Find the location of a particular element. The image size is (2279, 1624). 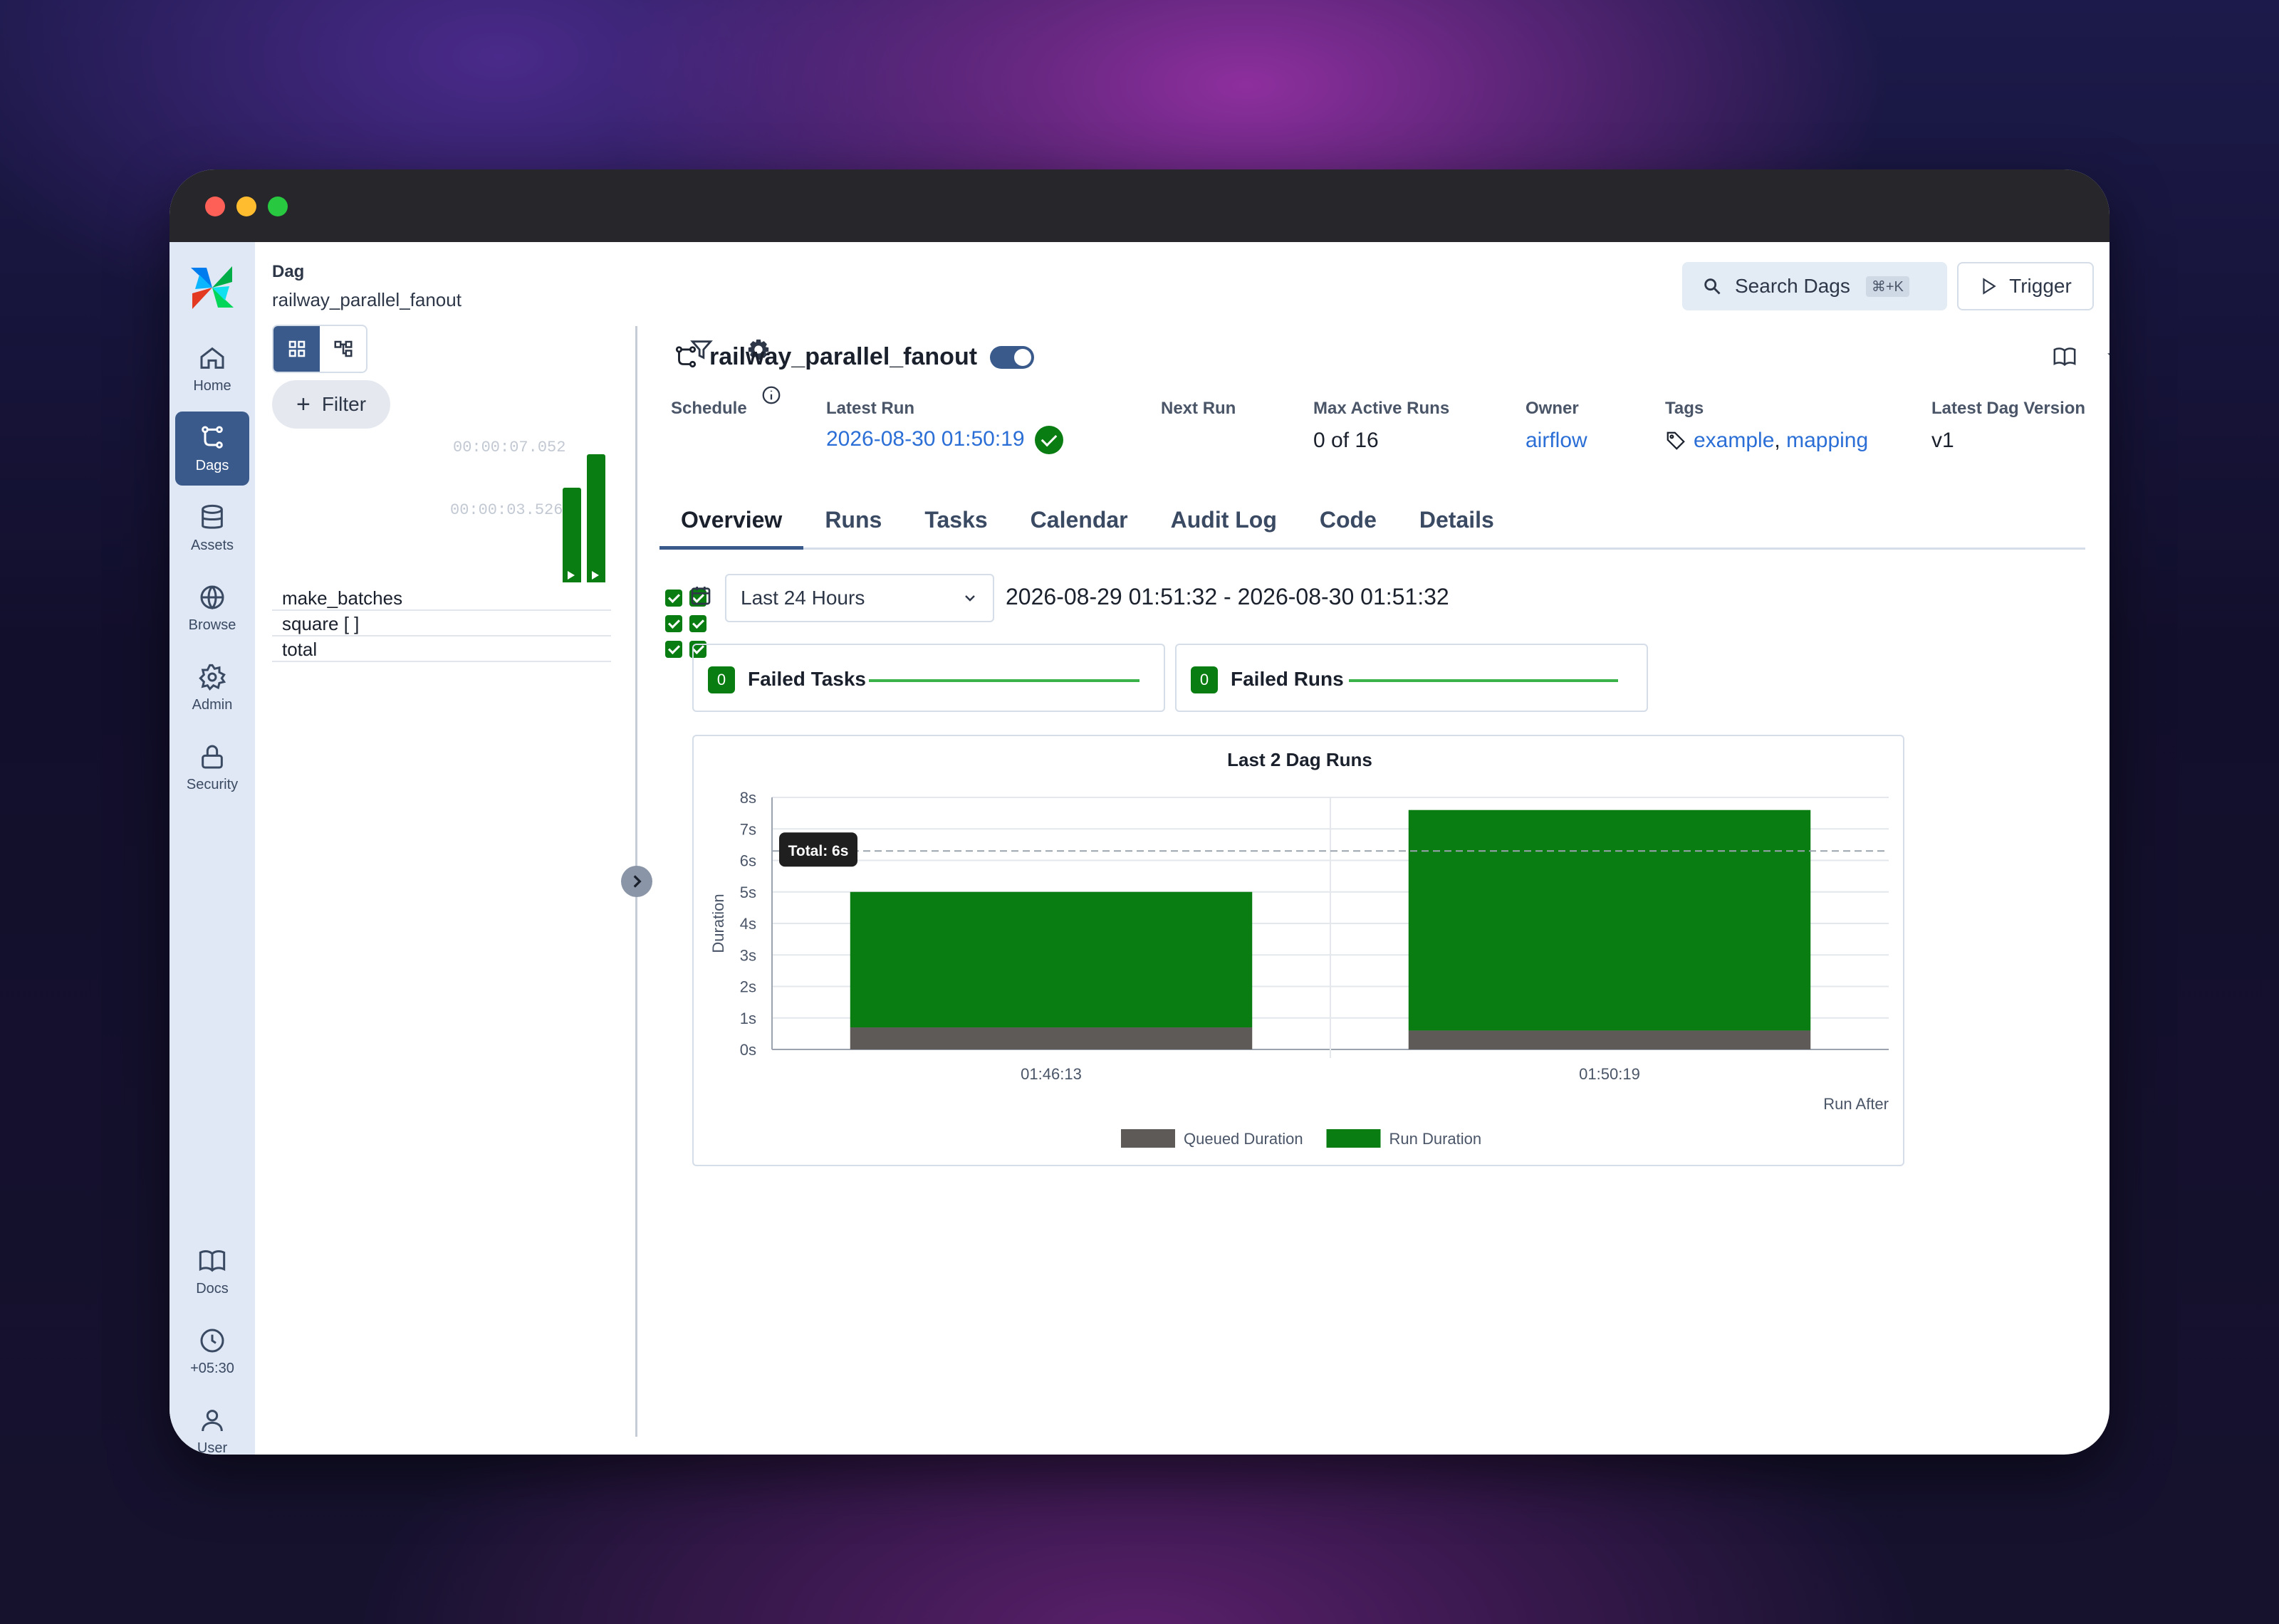

failed-tasks-sparkline is located at coordinates (1004, 680).